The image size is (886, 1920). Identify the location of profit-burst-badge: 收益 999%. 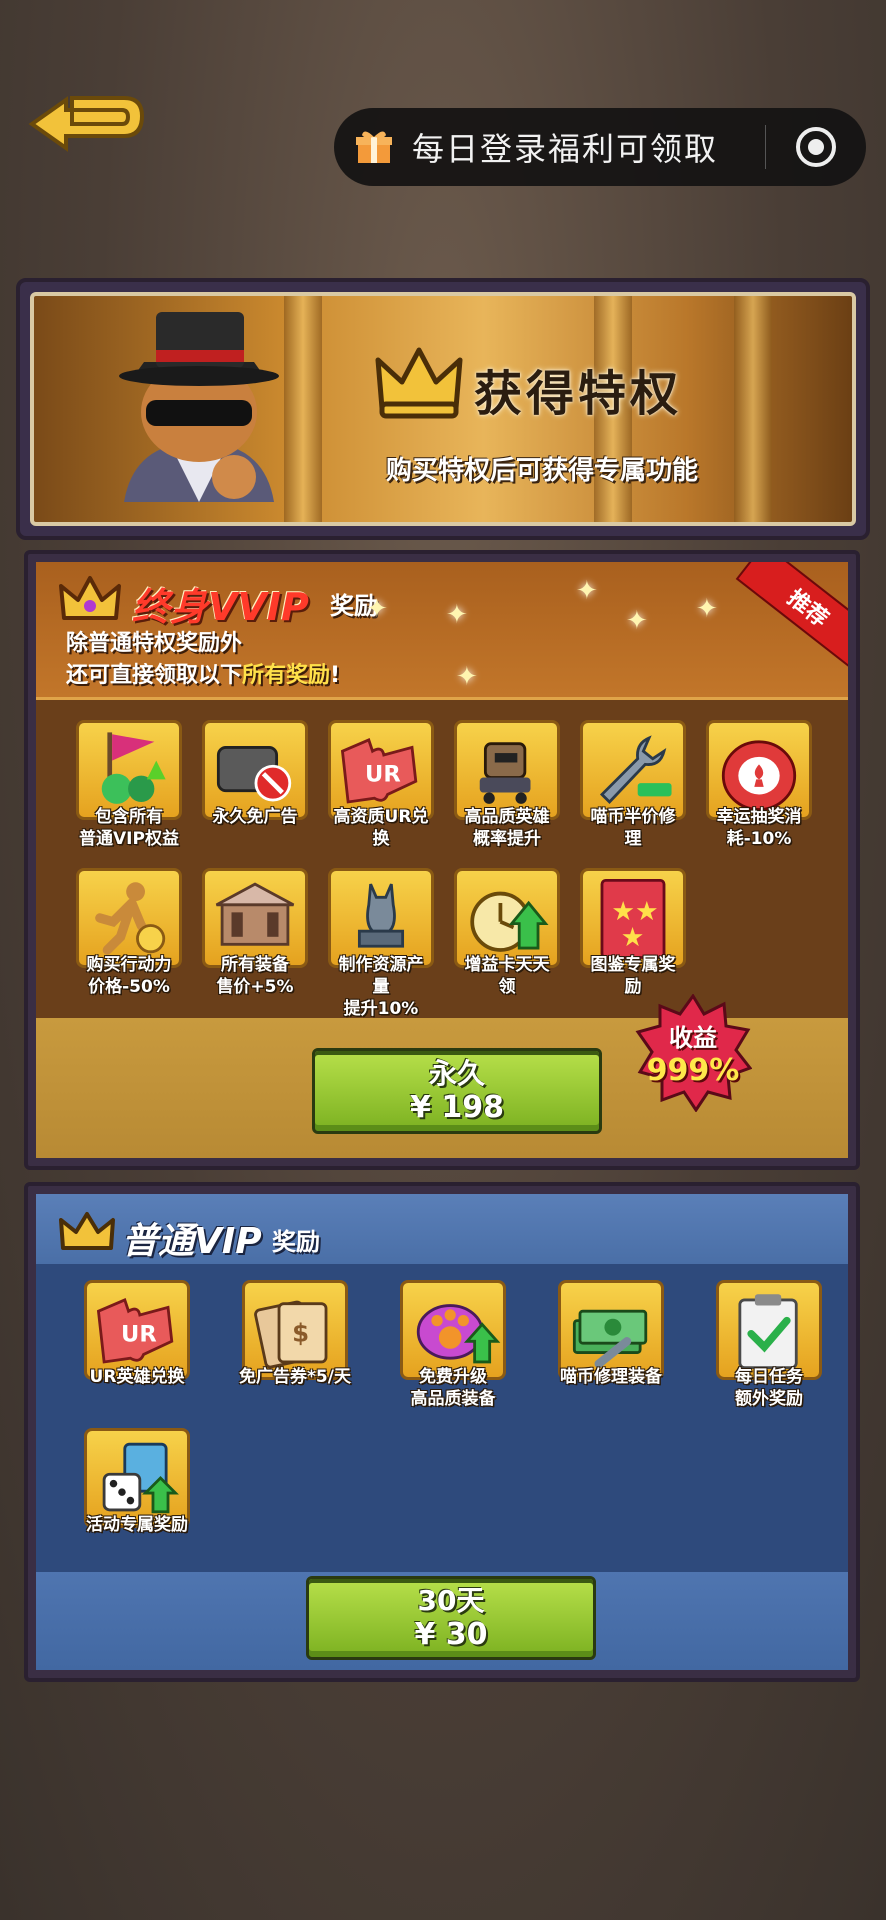
(693, 1053).